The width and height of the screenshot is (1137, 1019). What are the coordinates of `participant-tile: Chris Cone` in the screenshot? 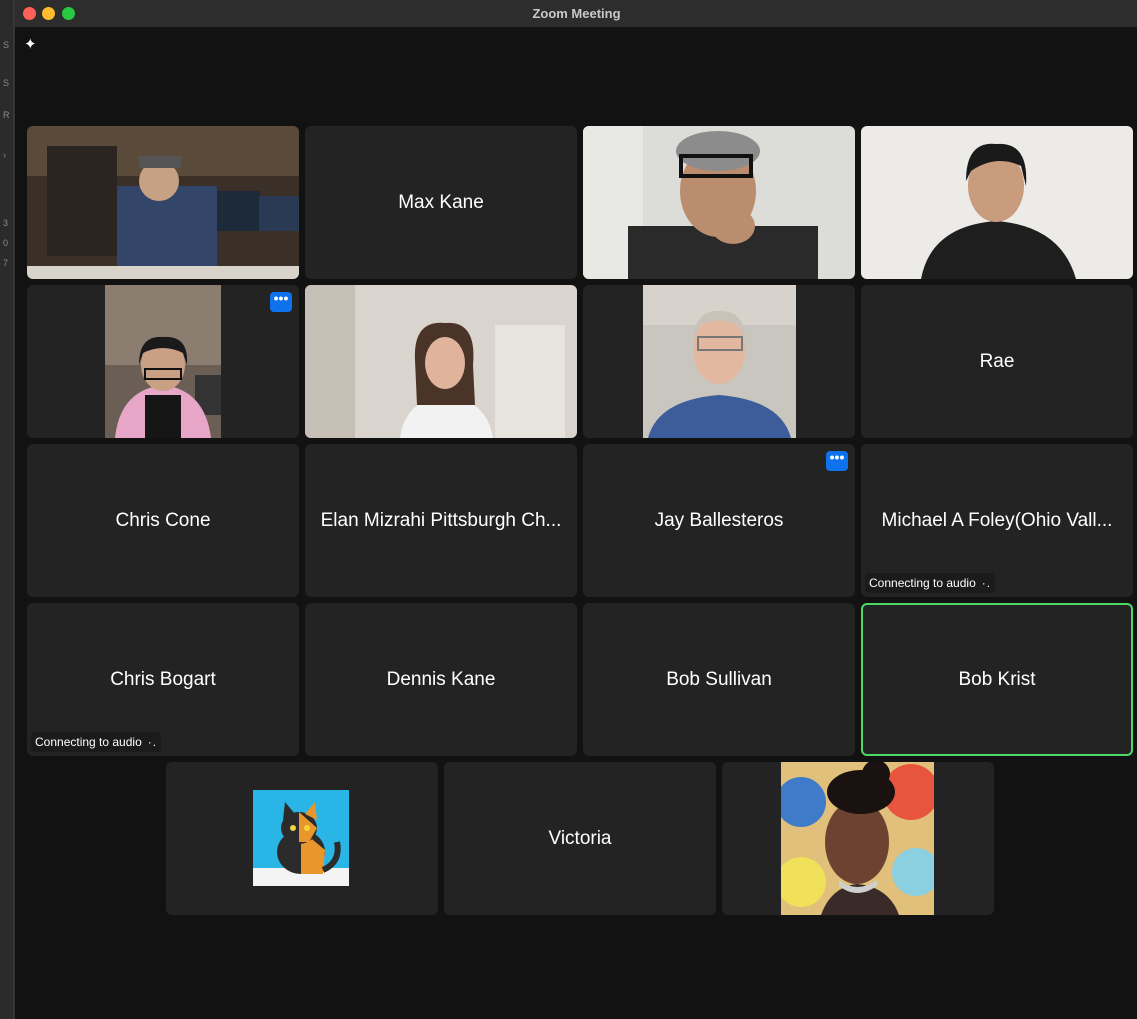 It's located at (163, 520).